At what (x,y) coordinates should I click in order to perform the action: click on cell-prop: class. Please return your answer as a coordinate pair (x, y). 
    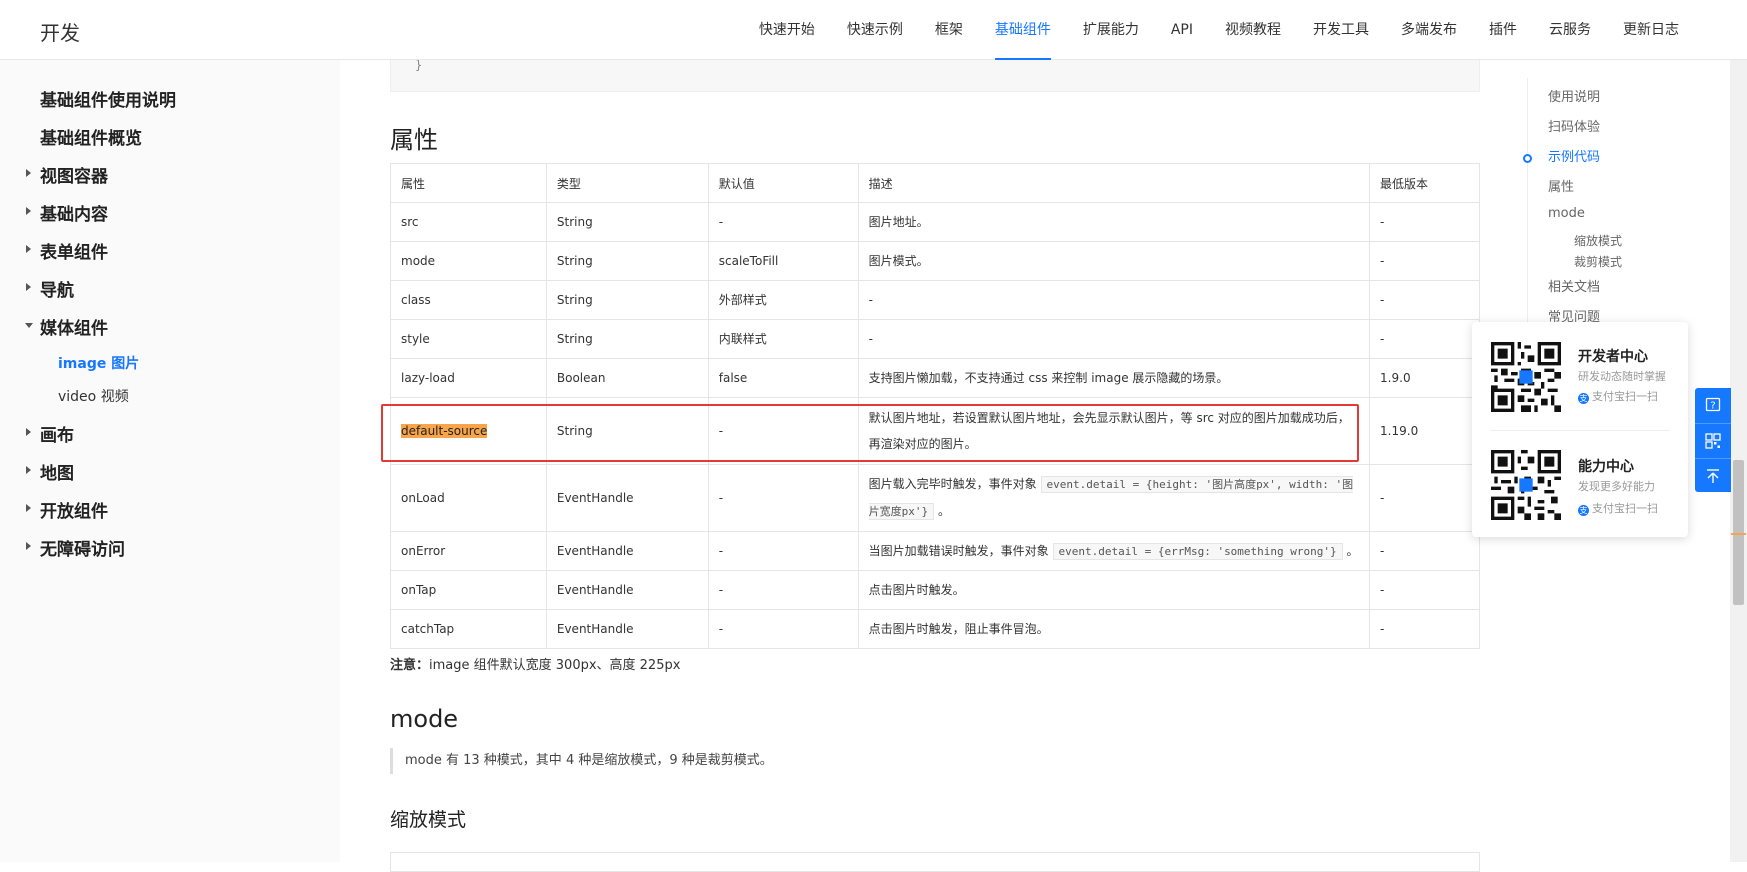
    Looking at the image, I should click on (468, 300).